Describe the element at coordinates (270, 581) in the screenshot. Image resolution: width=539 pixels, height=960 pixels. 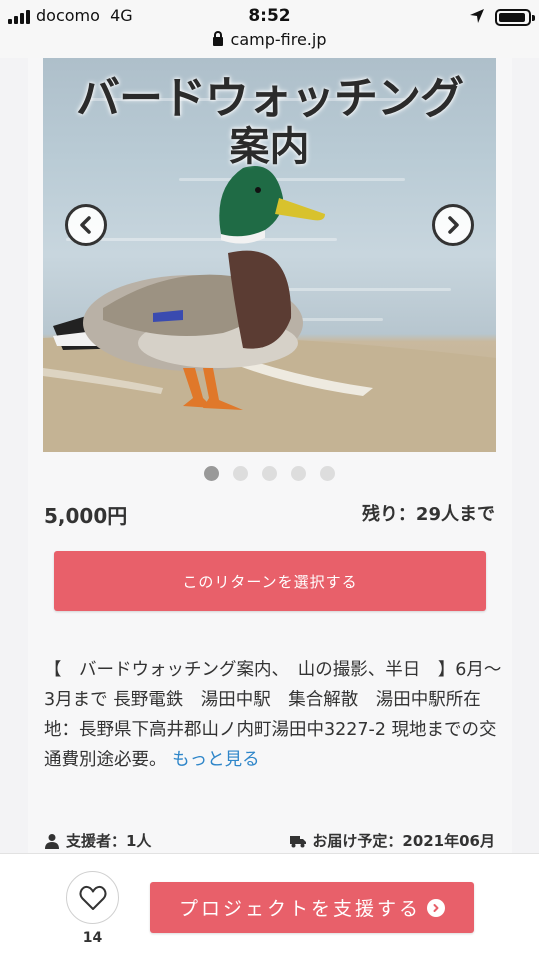
I see `select-reward-button: このリターンを選択する` at that location.